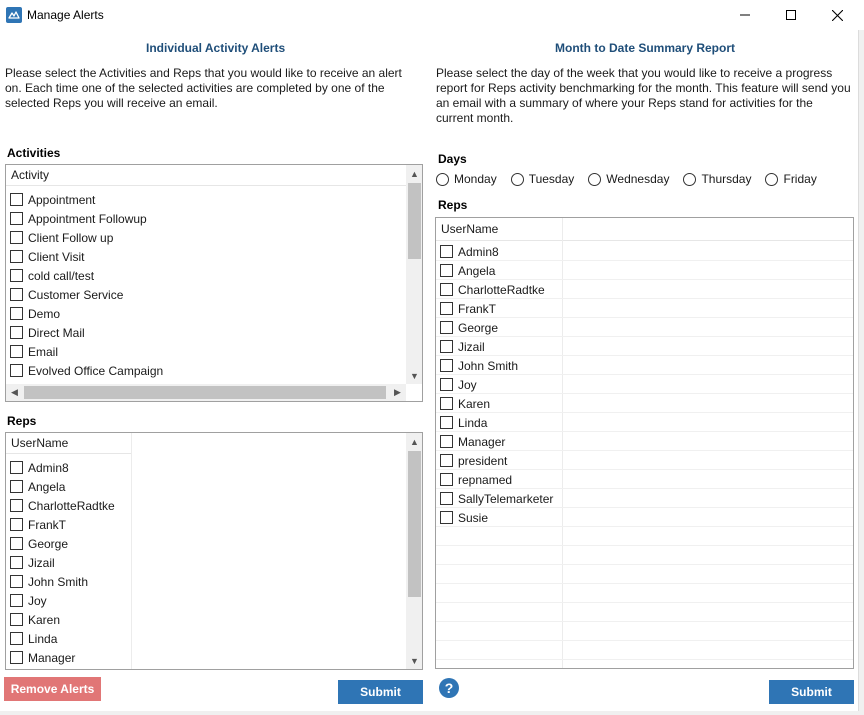 This screenshot has height=715, width=864. Describe the element at coordinates (203, 524) in the screenshot. I see `rep-item: FrankT` at that location.